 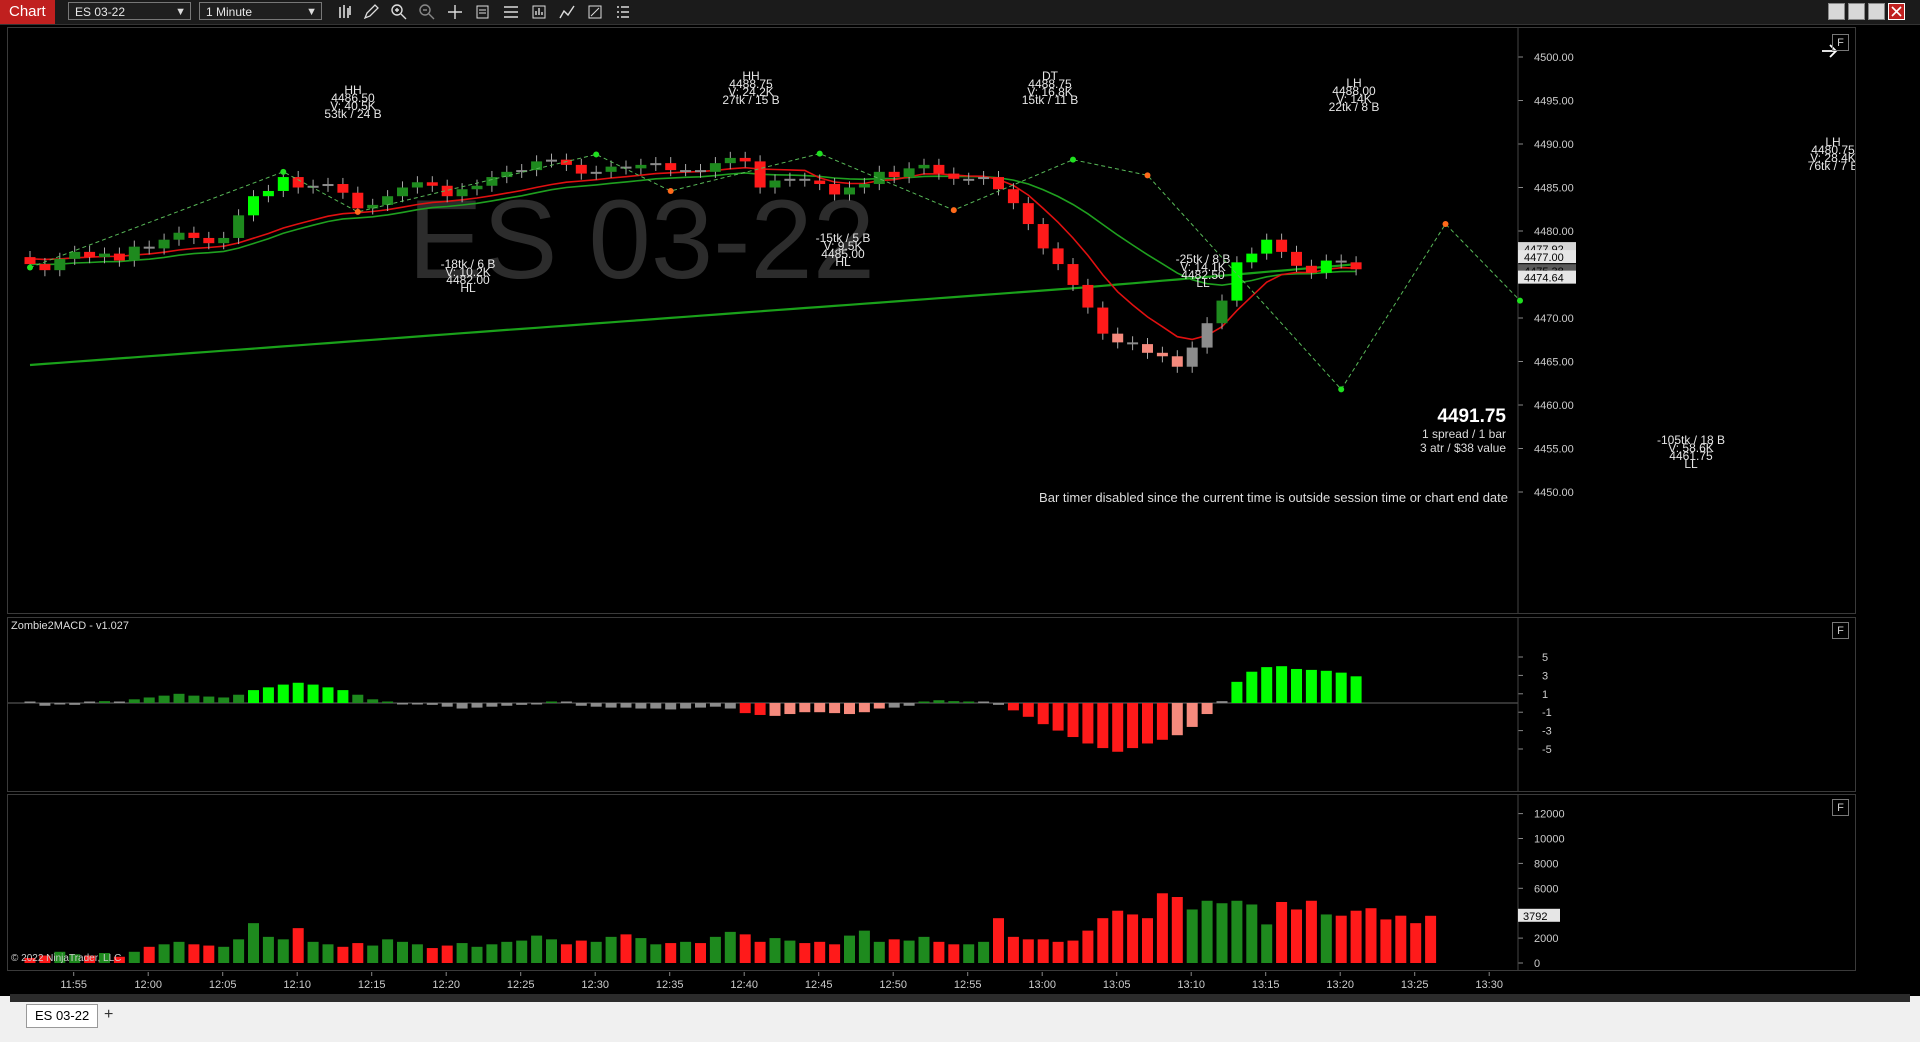 What do you see at coordinates (511, 12) in the screenshot?
I see `templates-icon` at bounding box center [511, 12].